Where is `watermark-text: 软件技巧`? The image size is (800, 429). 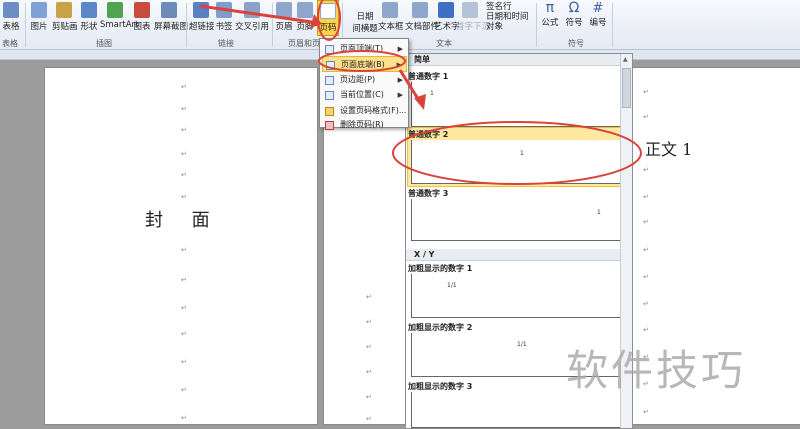 watermark-text: 软件技巧 is located at coordinates (656, 370).